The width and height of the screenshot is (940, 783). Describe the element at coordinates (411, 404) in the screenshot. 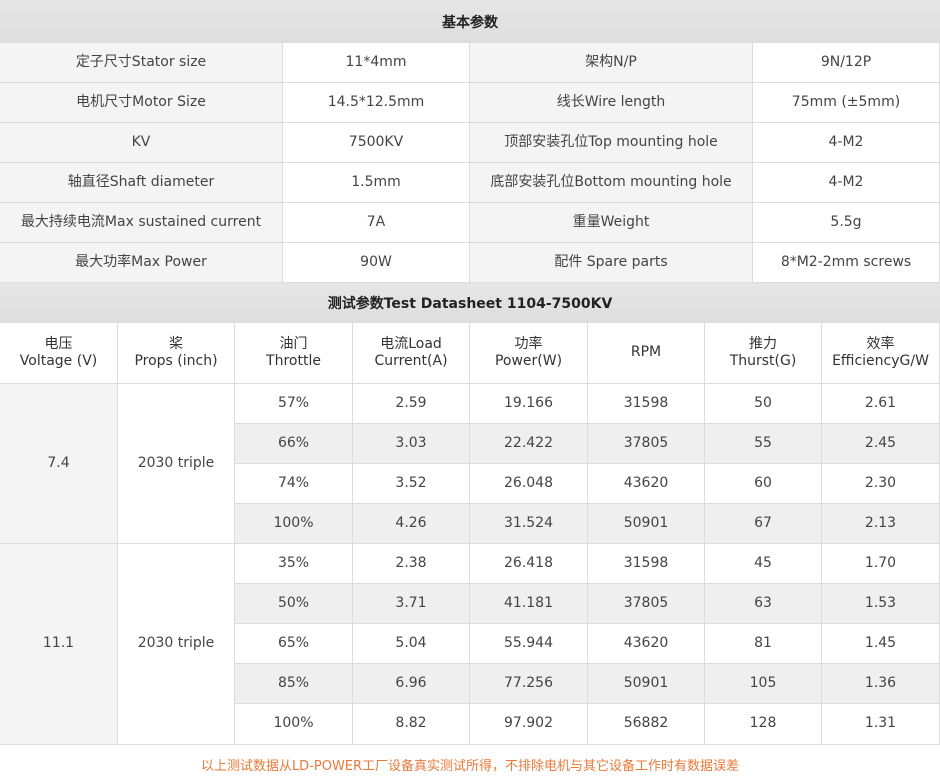

I see `test-data-cell: 2.59` at that location.